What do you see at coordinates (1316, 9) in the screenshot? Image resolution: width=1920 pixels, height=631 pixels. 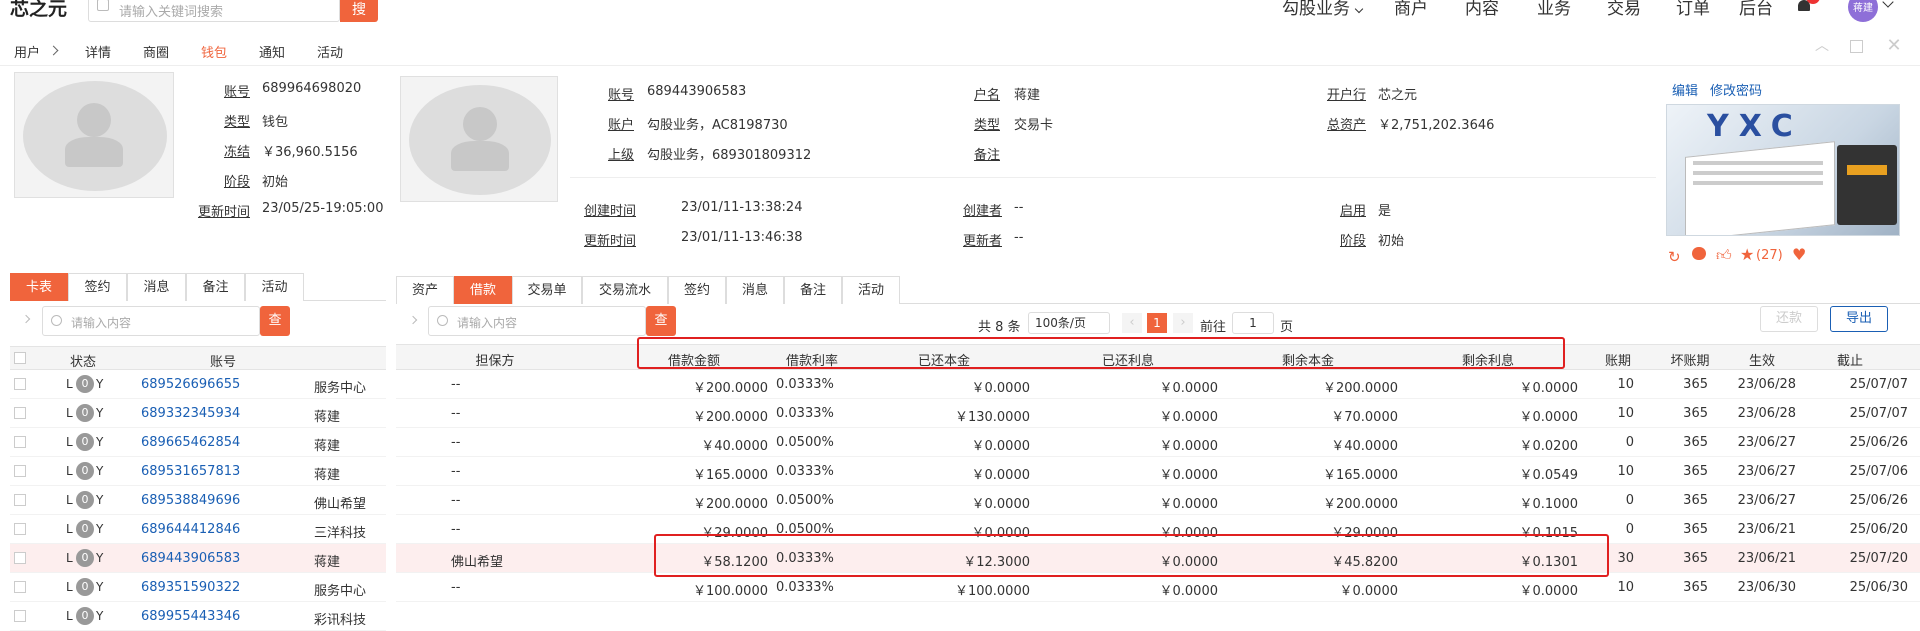 I see `nav-item-gougu: 勾股业务` at bounding box center [1316, 9].